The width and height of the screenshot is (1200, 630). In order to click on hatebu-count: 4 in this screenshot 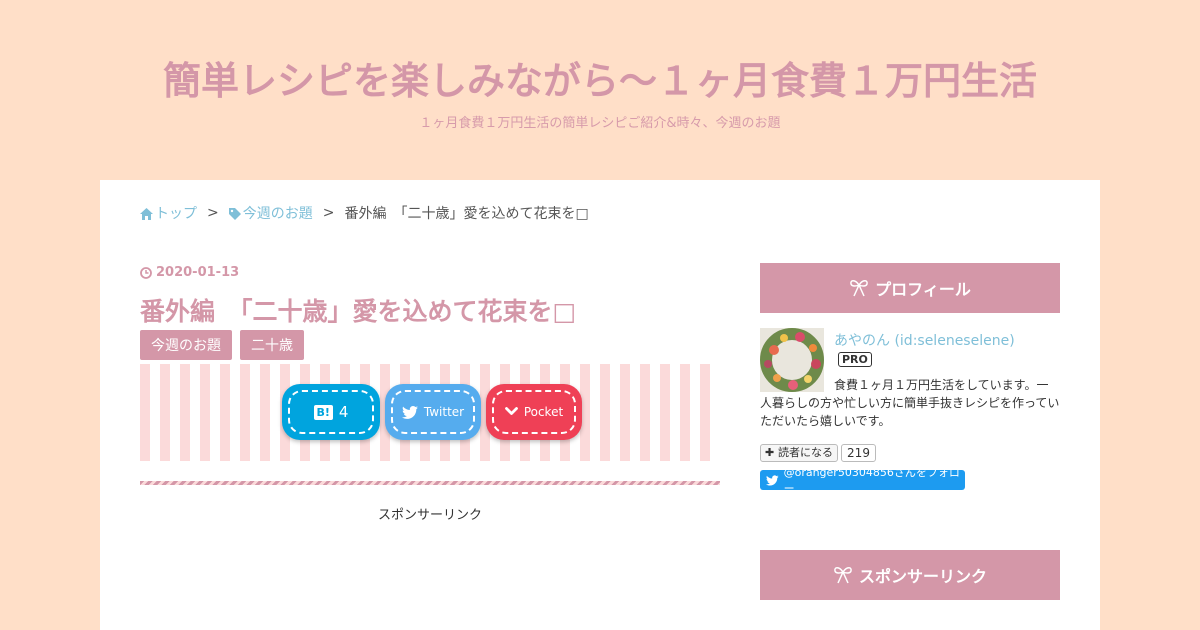, I will do `click(343, 412)`.